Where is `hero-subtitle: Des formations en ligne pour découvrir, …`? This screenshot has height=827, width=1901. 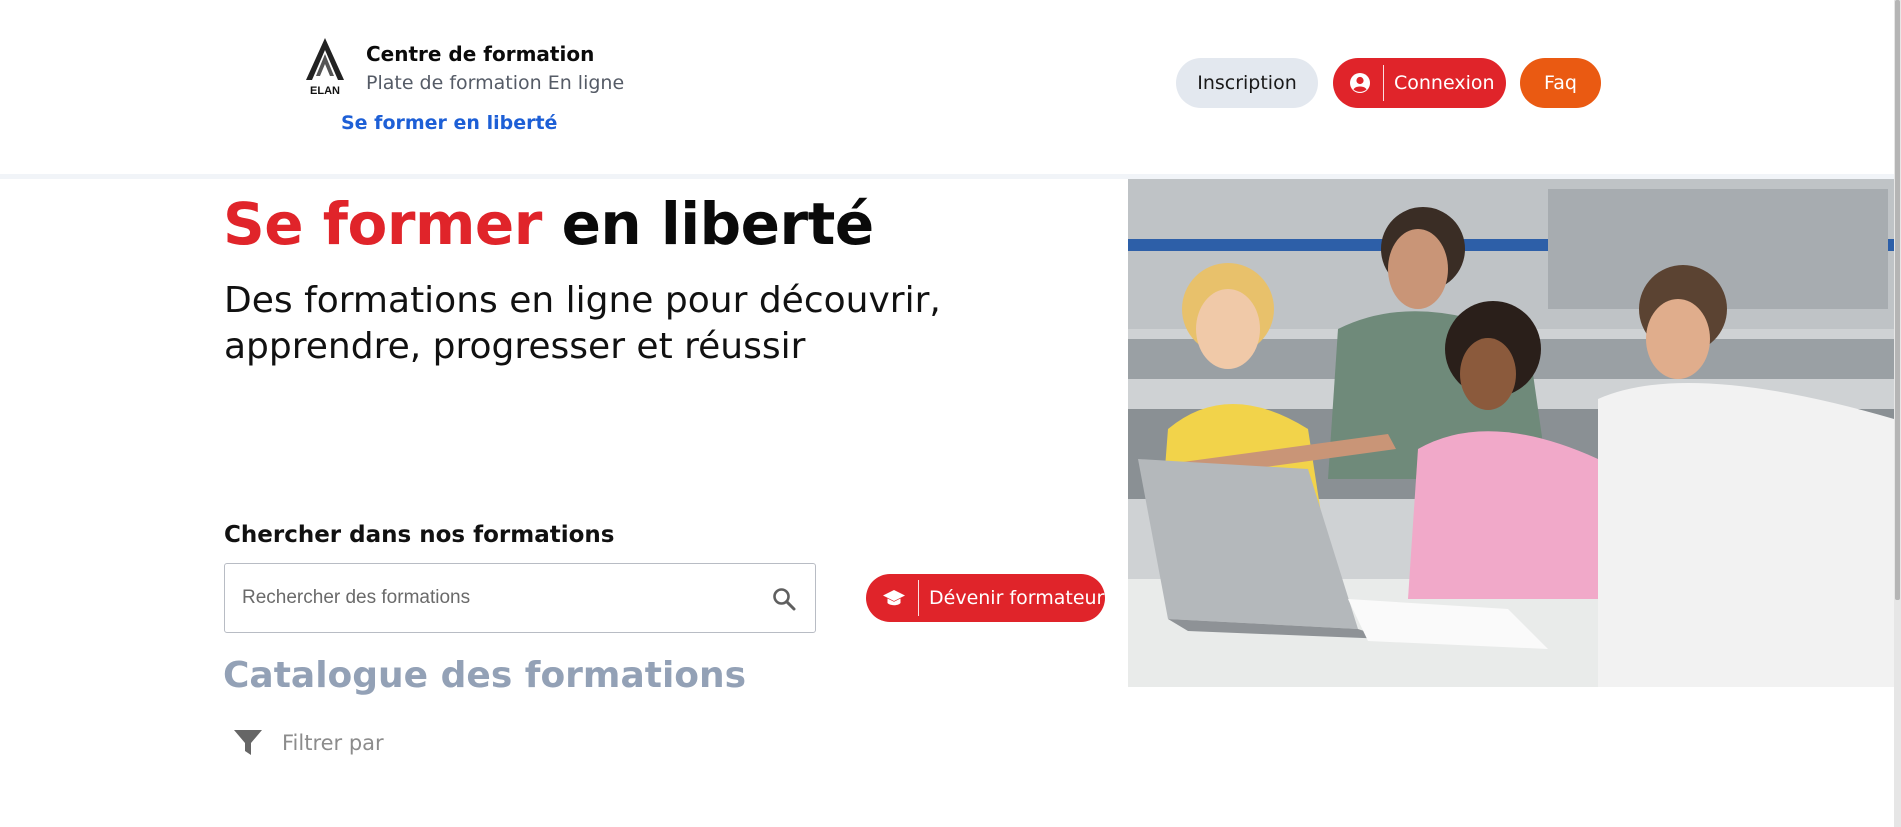 hero-subtitle: Des formations en ligne pour découvrir, … is located at coordinates (582, 323).